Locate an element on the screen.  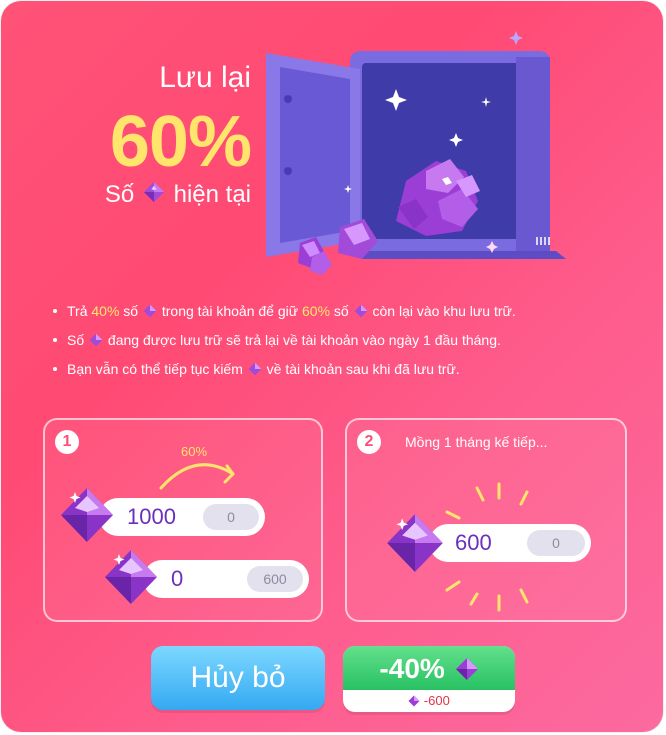
step-1-panel: 1 60% 1000 0 0 600 is located at coordinates (183, 520).